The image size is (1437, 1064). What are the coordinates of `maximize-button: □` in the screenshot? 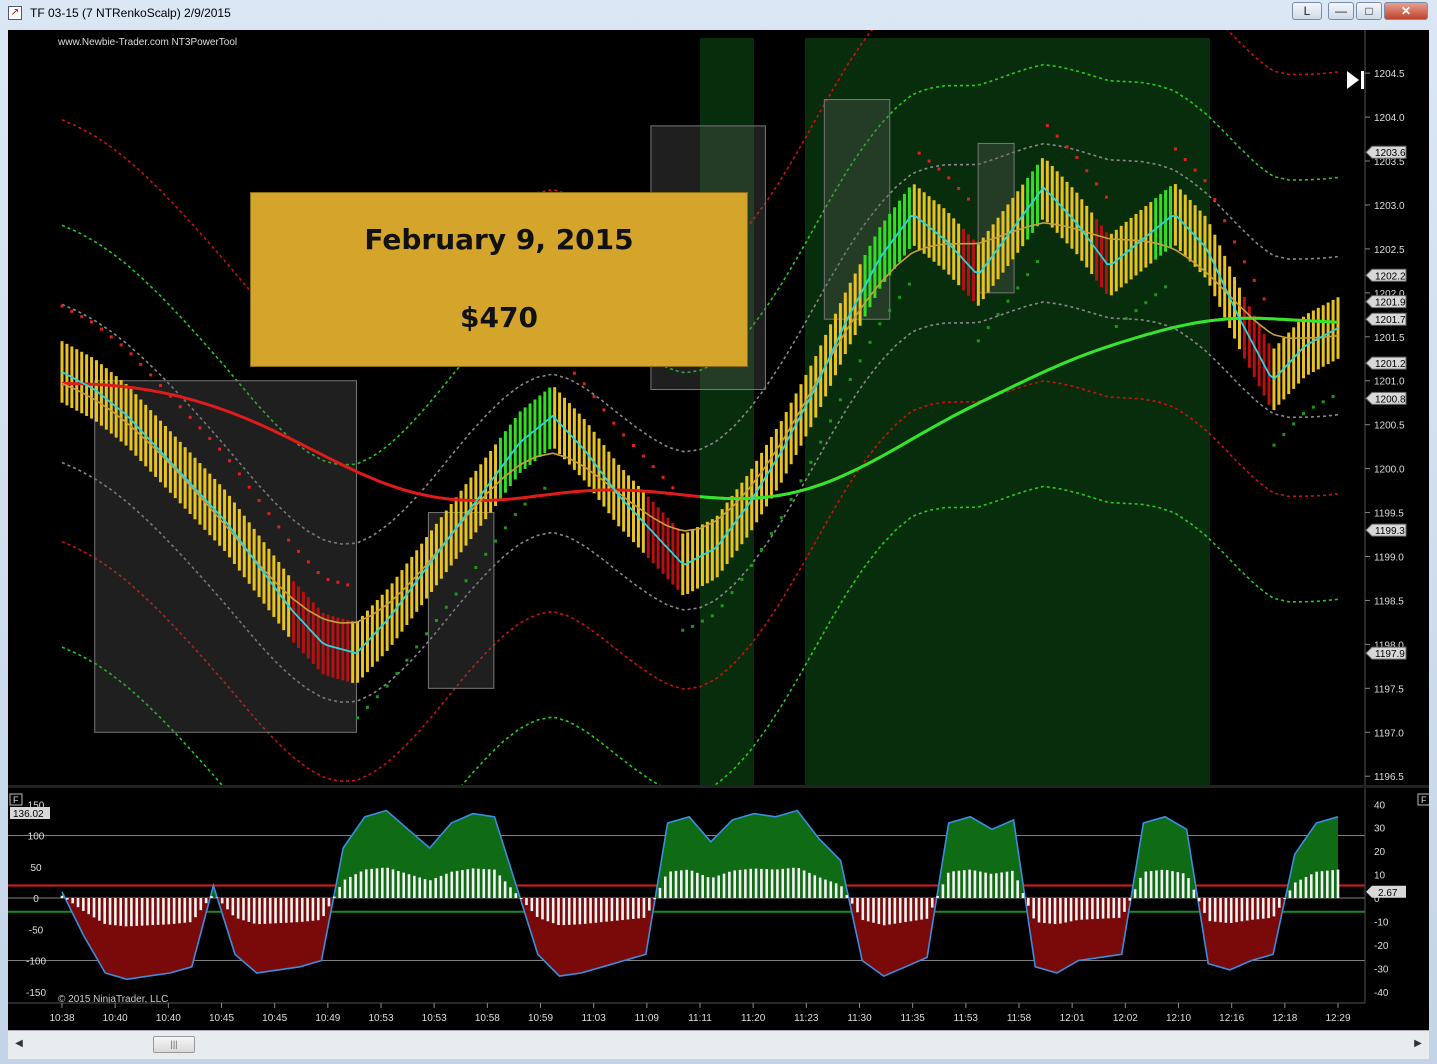 It's located at (1369, 11).